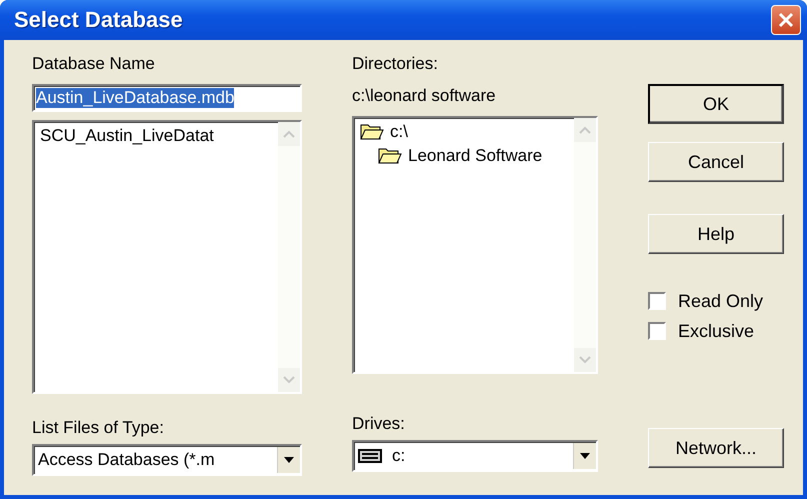 The image size is (807, 499). Describe the element at coordinates (167, 98) in the screenshot. I see `database-name-field: Austin_LiveDatabase.mdb` at that location.